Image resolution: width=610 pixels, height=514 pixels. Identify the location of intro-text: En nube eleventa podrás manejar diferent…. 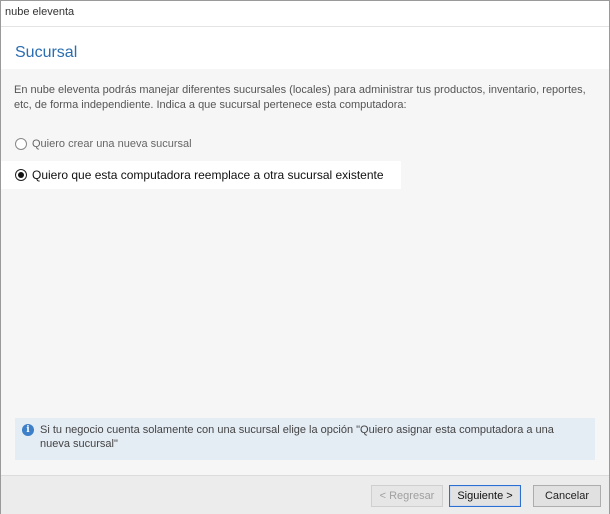
(300, 97).